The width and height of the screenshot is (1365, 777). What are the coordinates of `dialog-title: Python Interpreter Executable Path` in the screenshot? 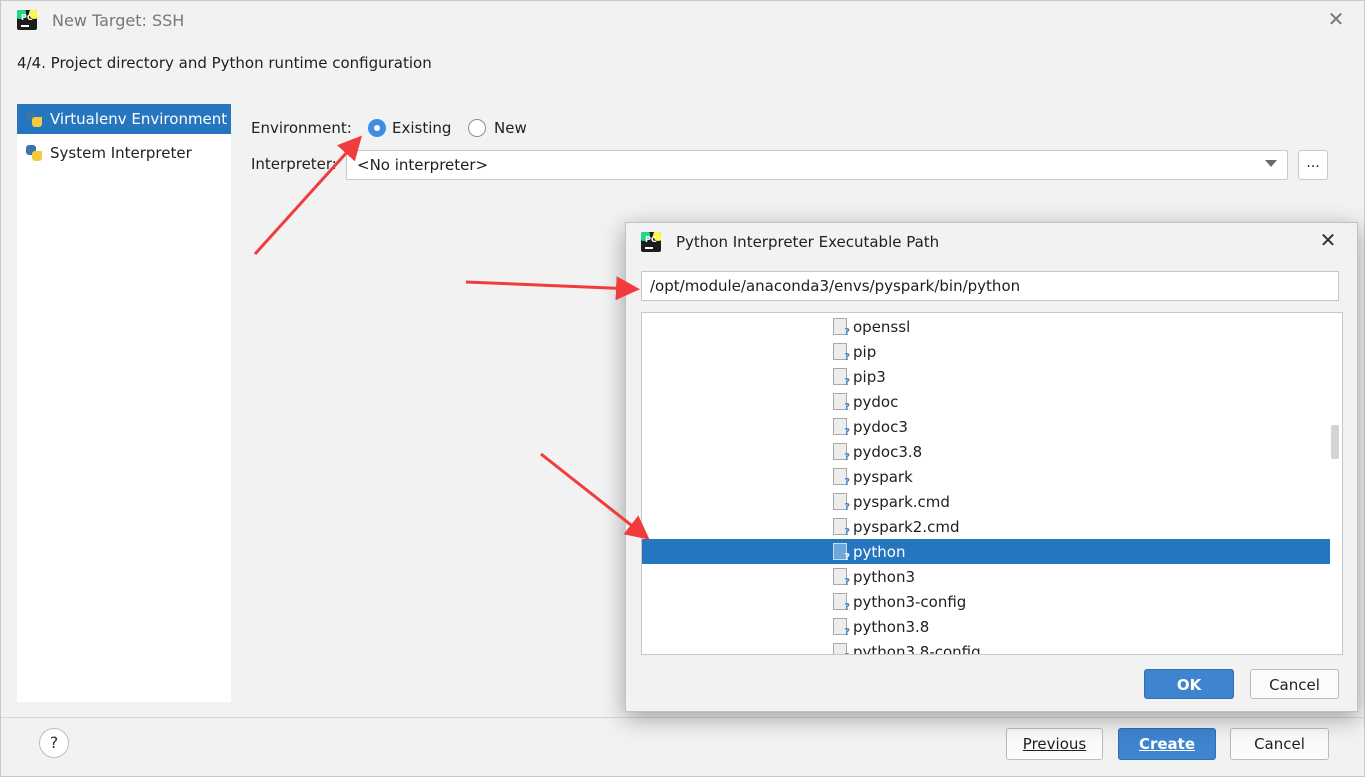 It's located at (808, 242).